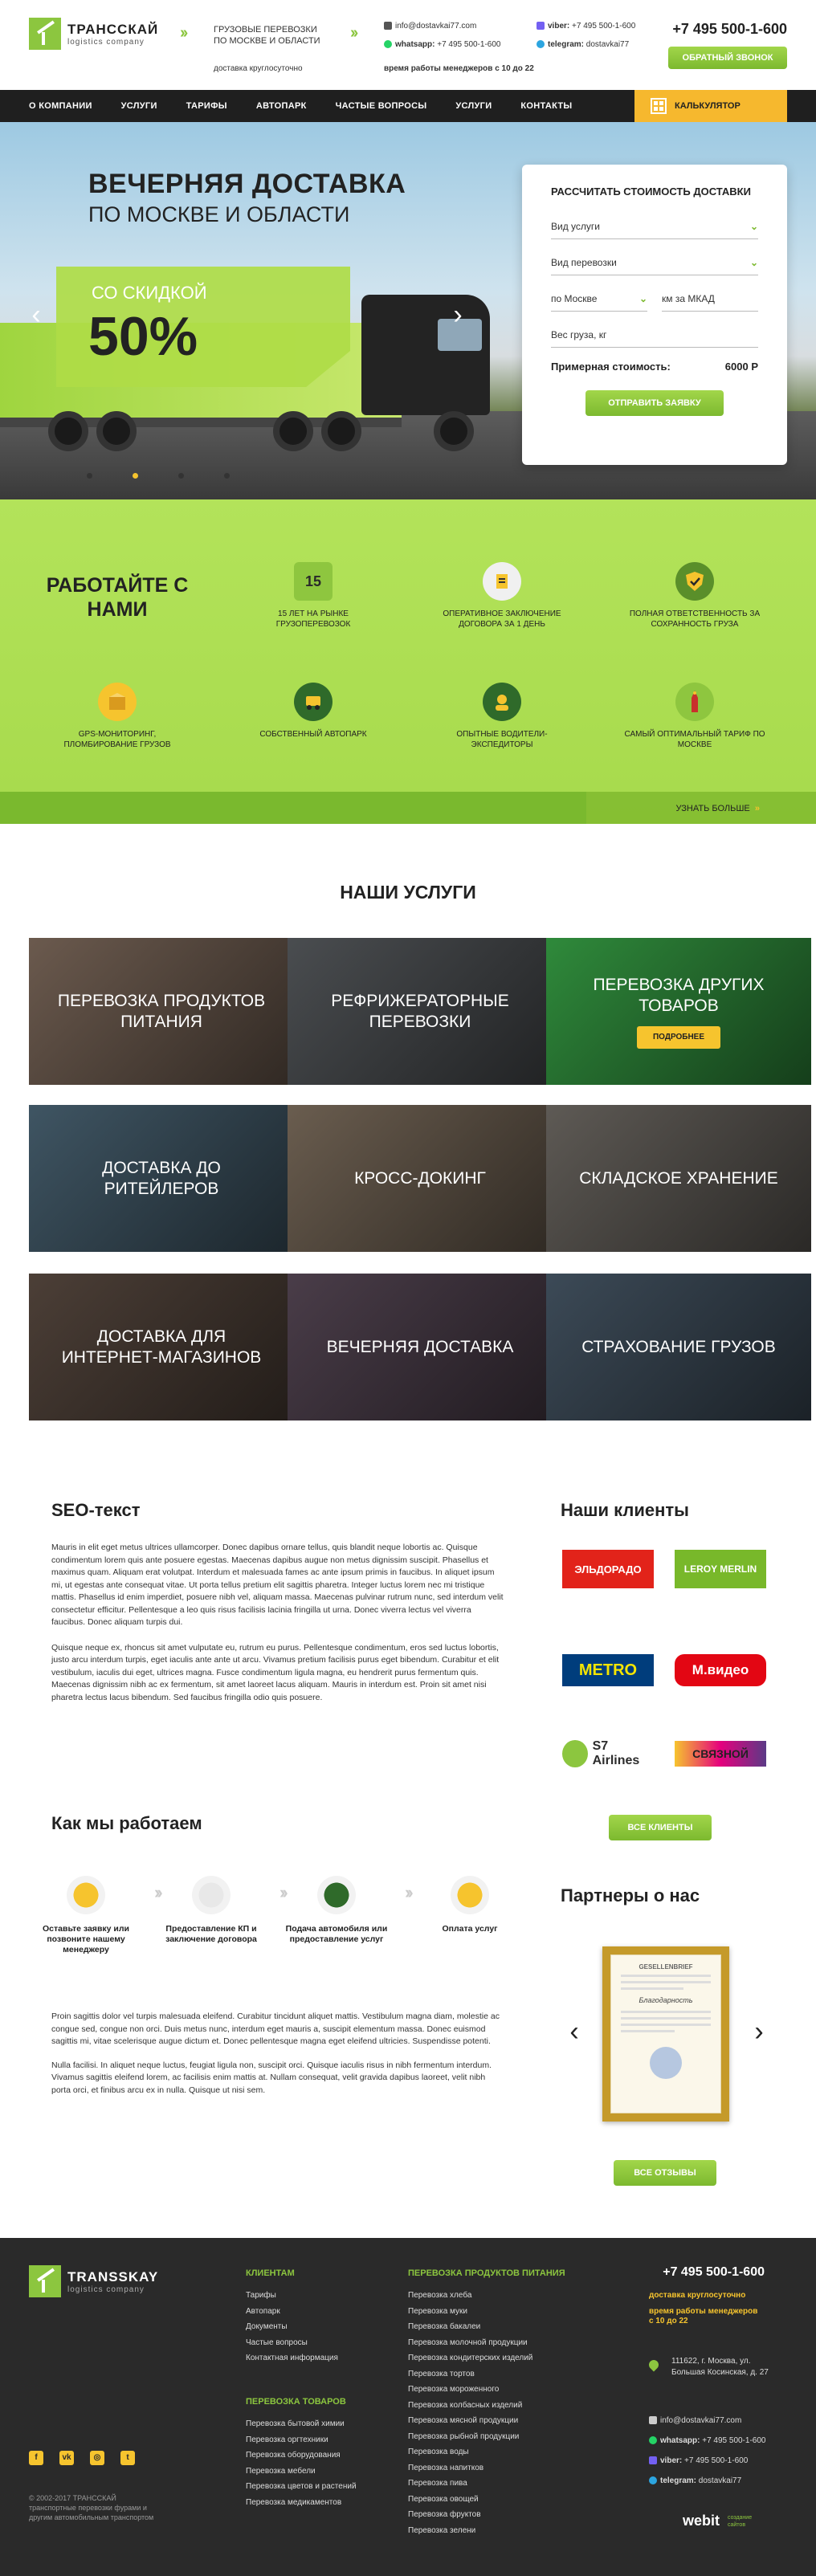 The image size is (816, 2576). Describe the element at coordinates (660, 1827) in the screenshot. I see `all-clients-button: ВСЕ КЛИЕНТЫ` at that location.